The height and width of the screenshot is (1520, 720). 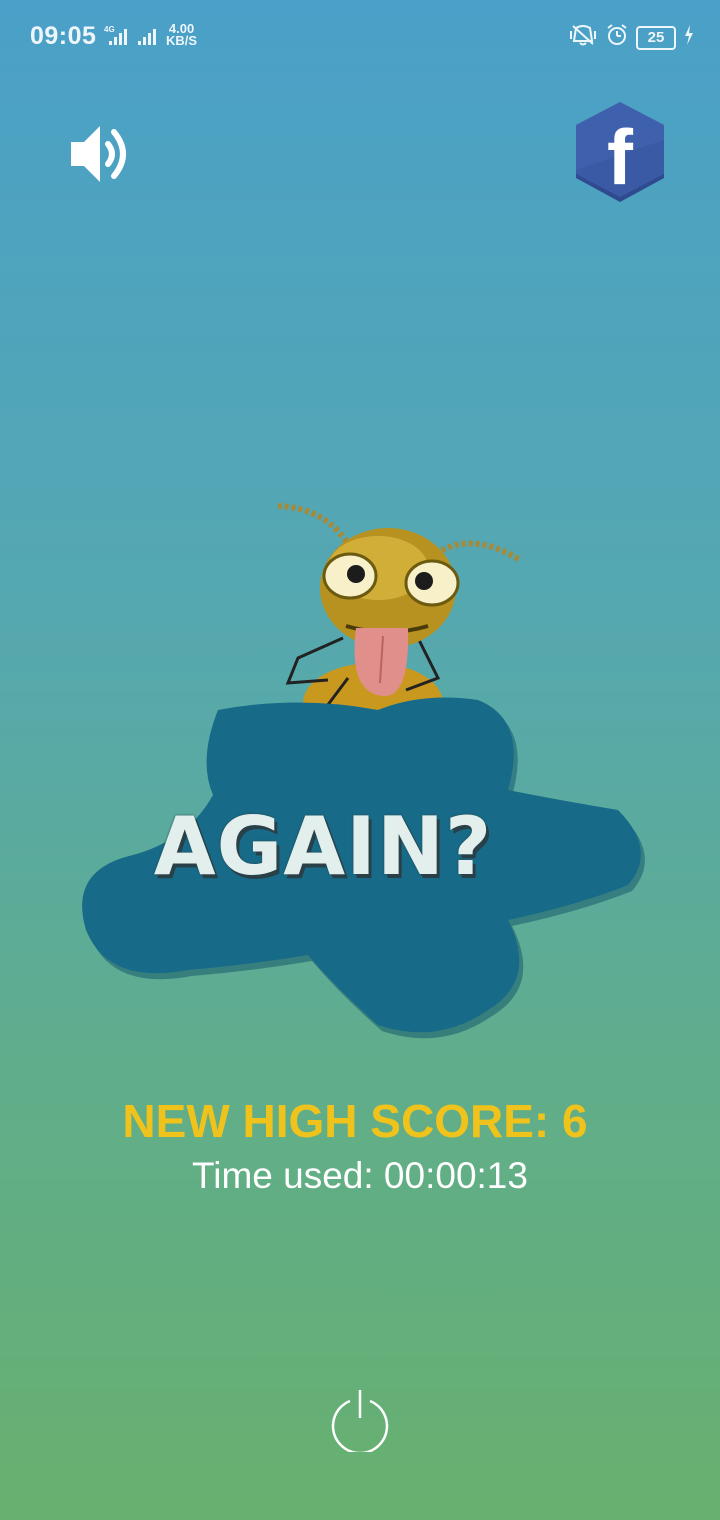 I want to click on network-speed: 4.00 KB/S, so click(x=182, y=35).